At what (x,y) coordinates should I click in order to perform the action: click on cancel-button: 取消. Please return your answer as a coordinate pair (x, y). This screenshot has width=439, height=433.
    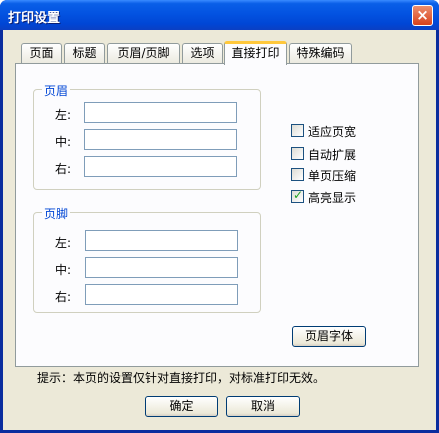
    Looking at the image, I should click on (263, 406).